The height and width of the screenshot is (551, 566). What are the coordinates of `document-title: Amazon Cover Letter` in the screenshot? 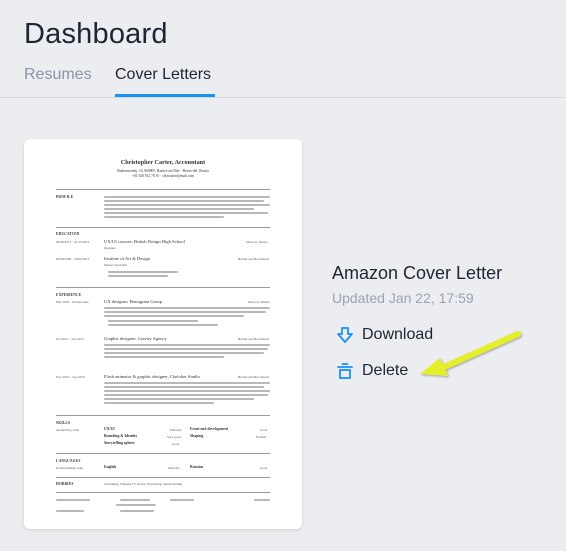 It's located at (417, 273).